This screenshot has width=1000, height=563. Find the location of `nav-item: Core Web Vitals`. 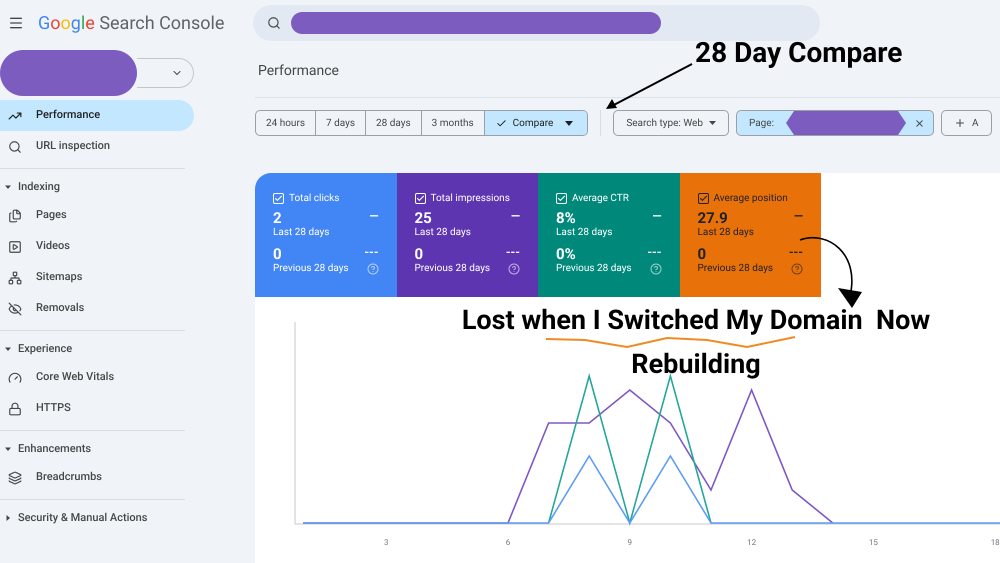

nav-item: Core Web Vitals is located at coordinates (97, 377).